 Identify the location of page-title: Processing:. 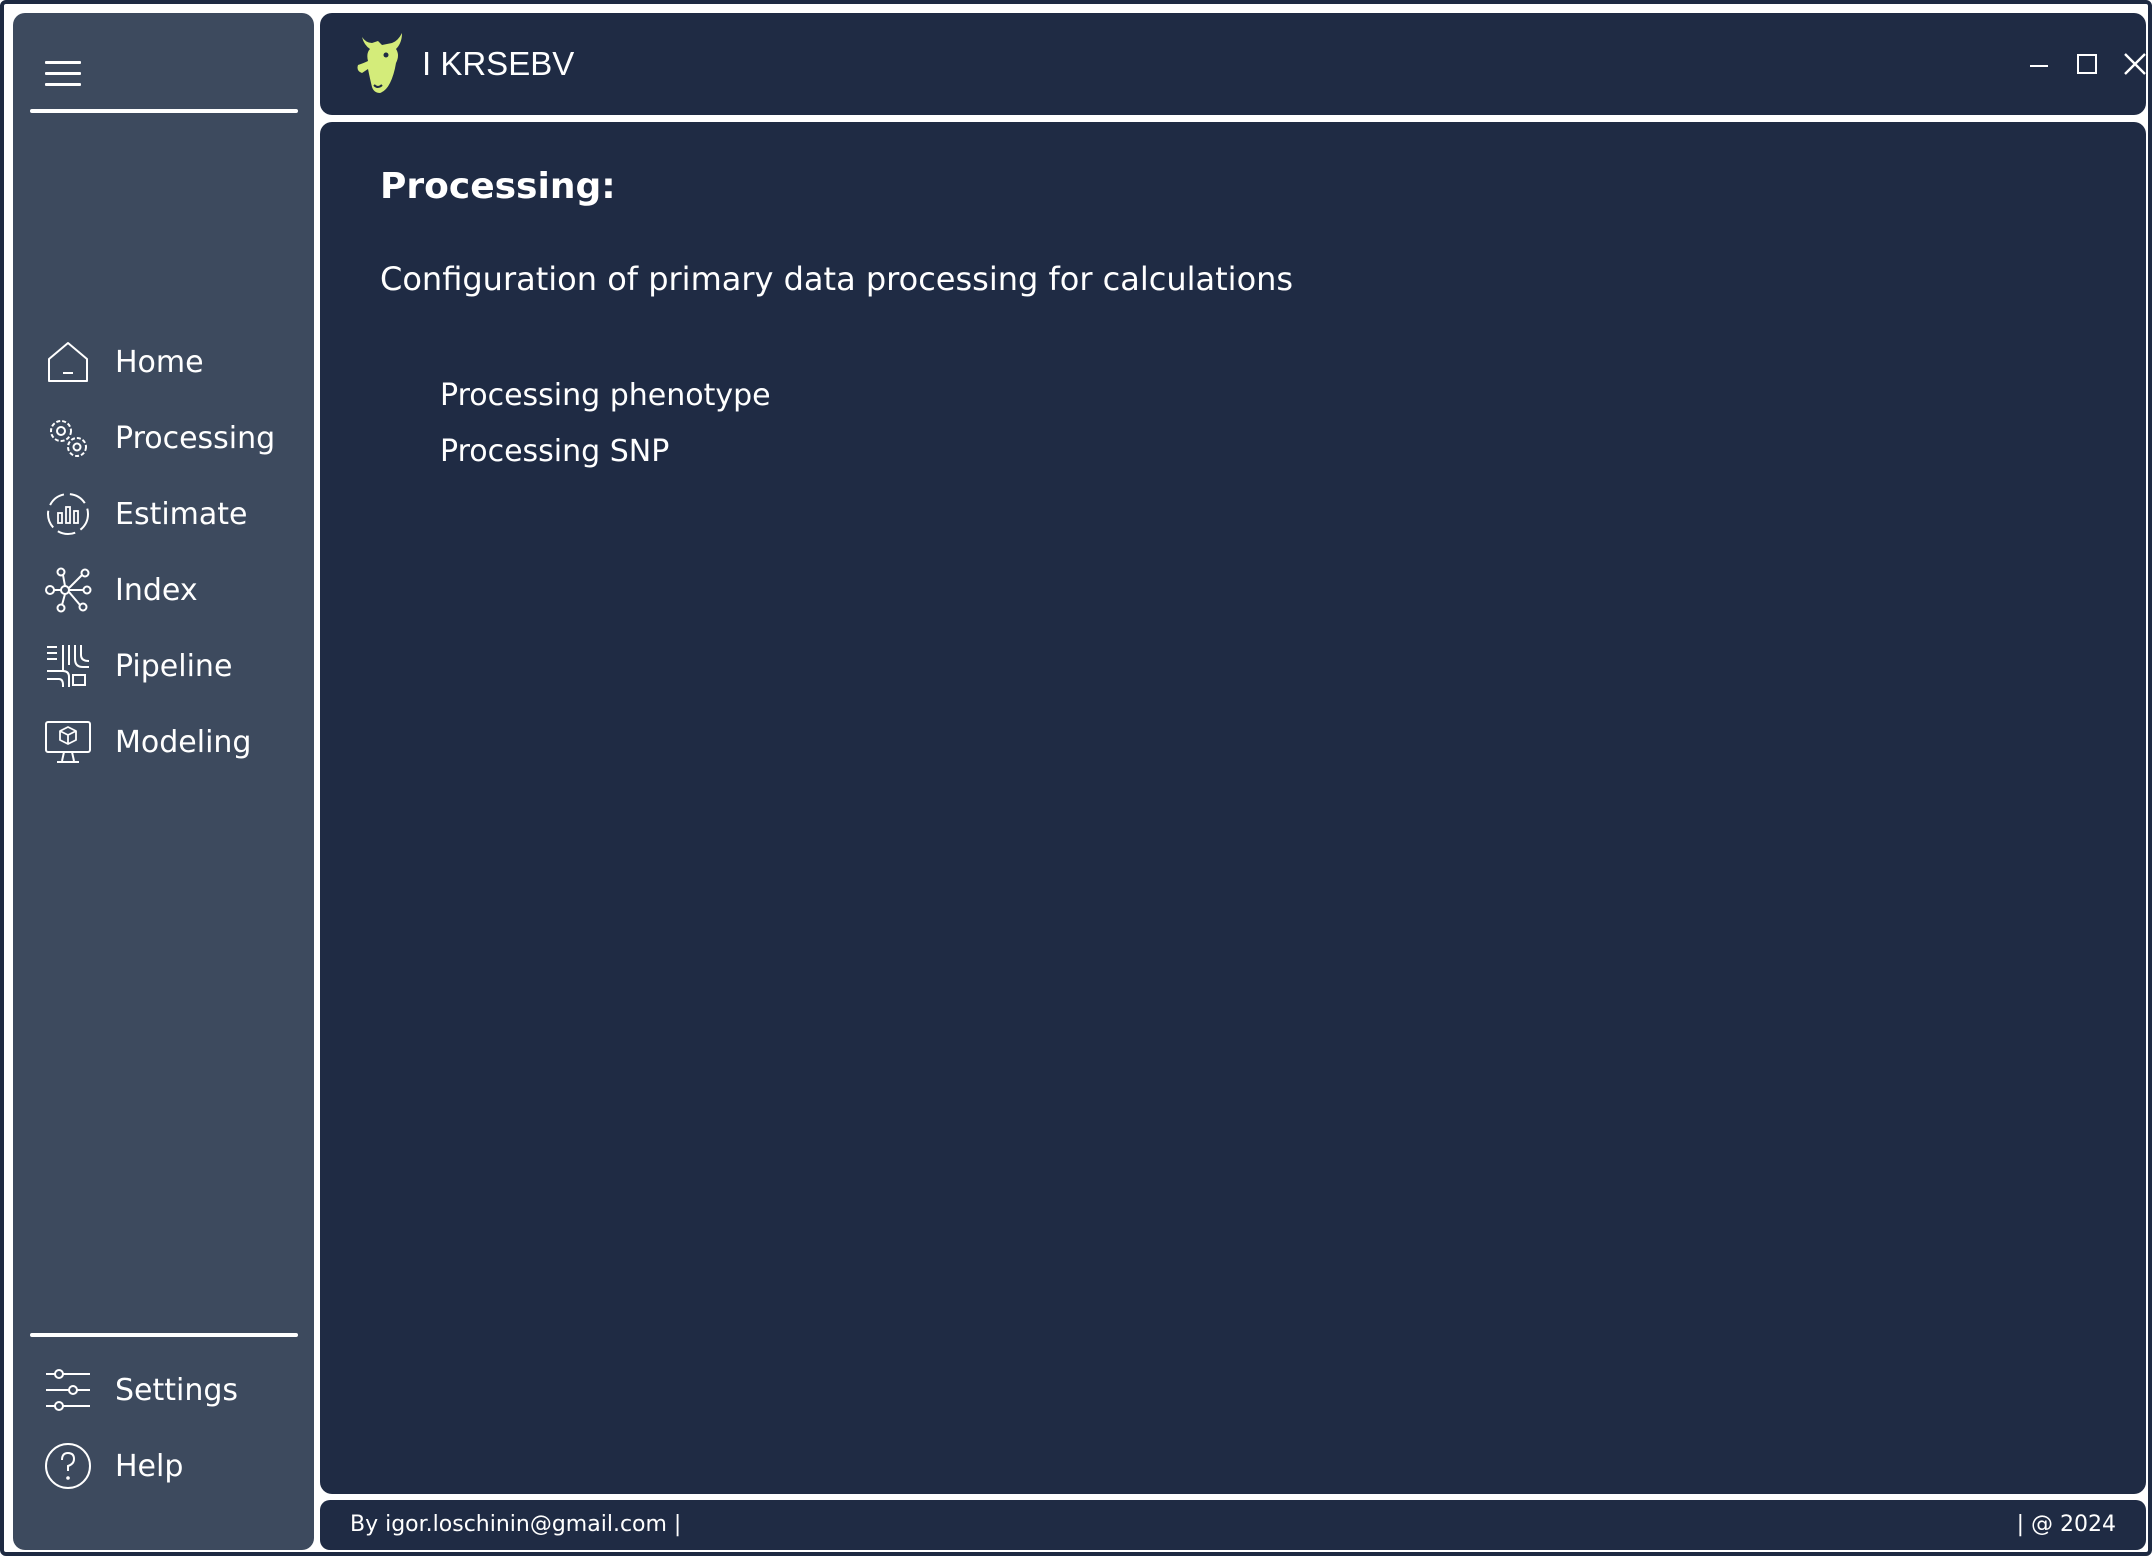
(498, 186).